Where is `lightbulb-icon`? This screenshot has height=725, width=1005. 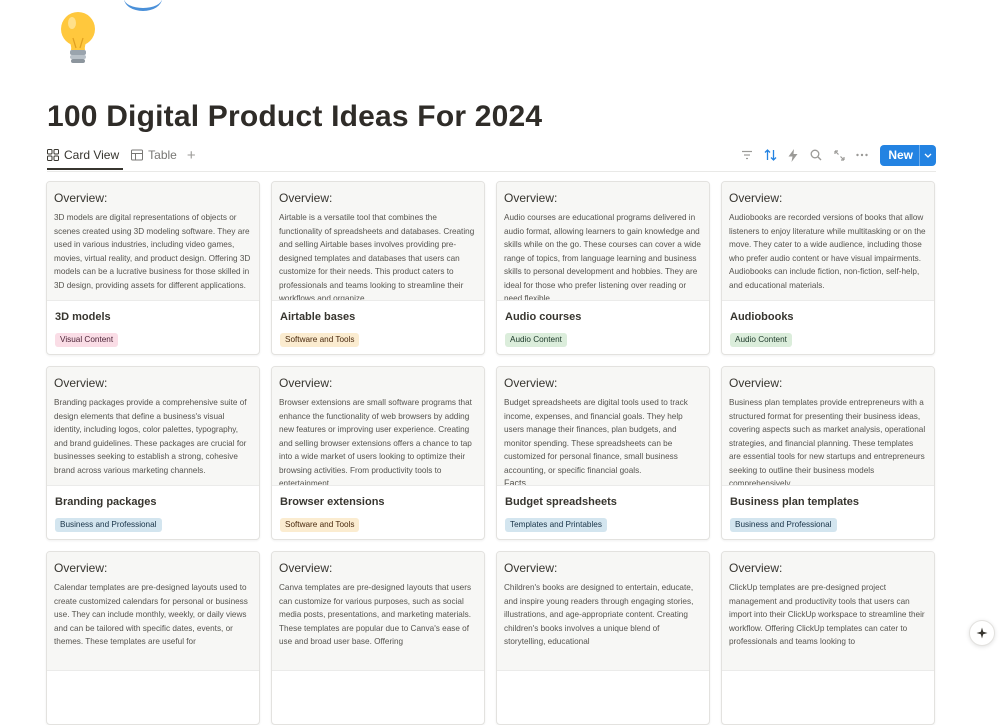 lightbulb-icon is located at coordinates (79, 38).